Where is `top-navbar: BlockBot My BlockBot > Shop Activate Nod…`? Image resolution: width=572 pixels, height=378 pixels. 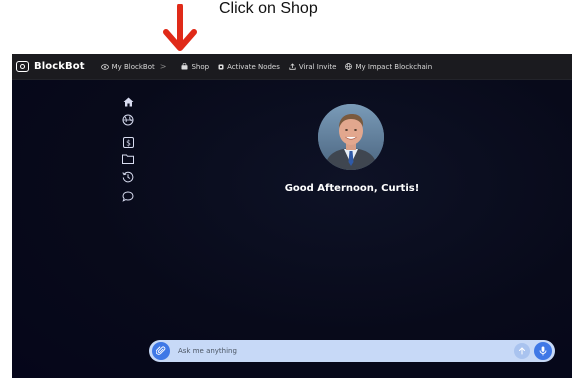 top-navbar: BlockBot My BlockBot > Shop Activate Nod… is located at coordinates (292, 67).